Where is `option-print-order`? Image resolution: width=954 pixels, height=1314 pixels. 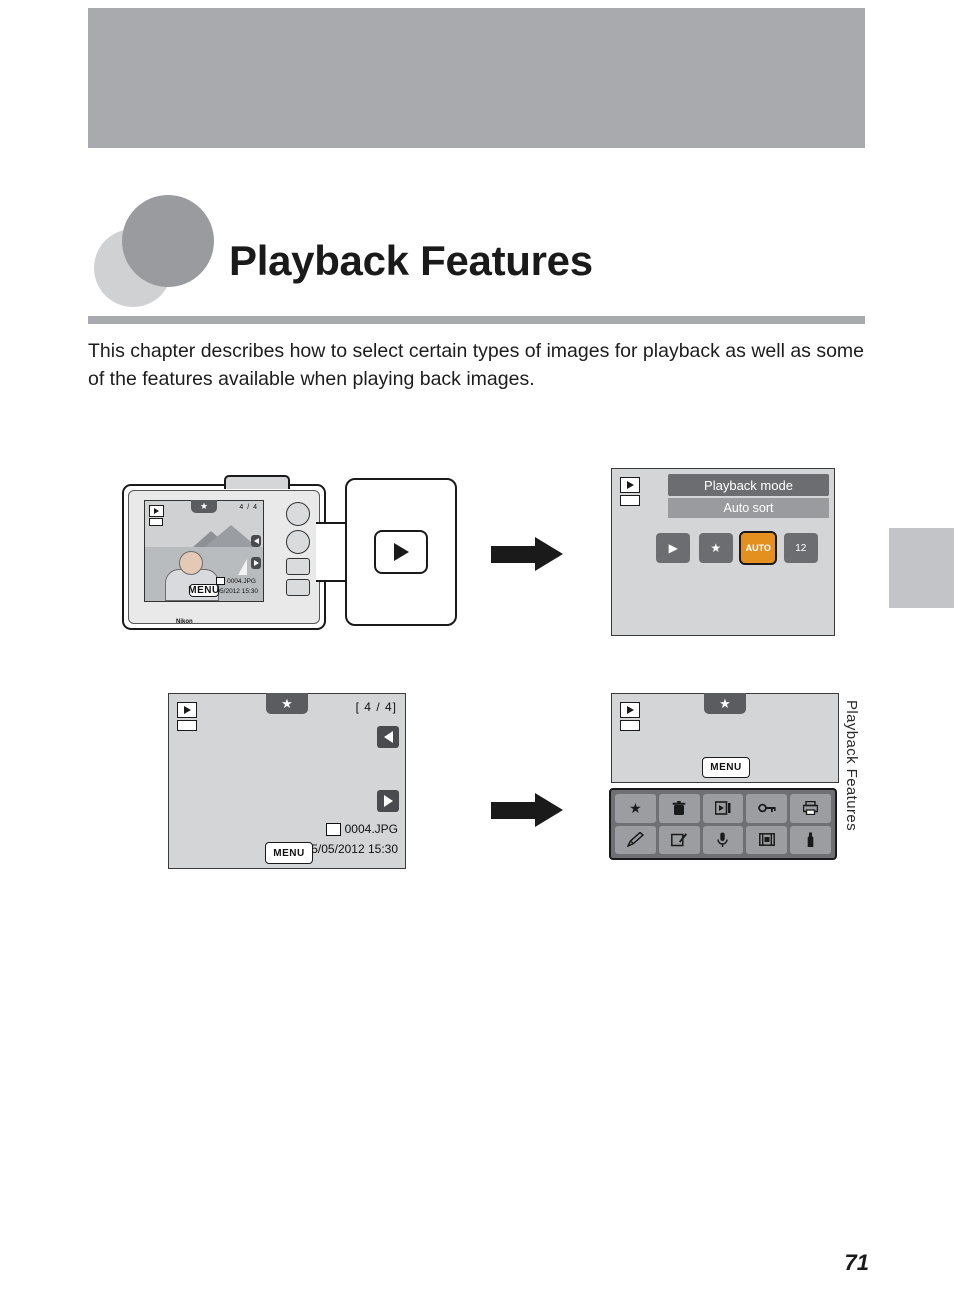
option-print-order is located at coordinates (810, 808).